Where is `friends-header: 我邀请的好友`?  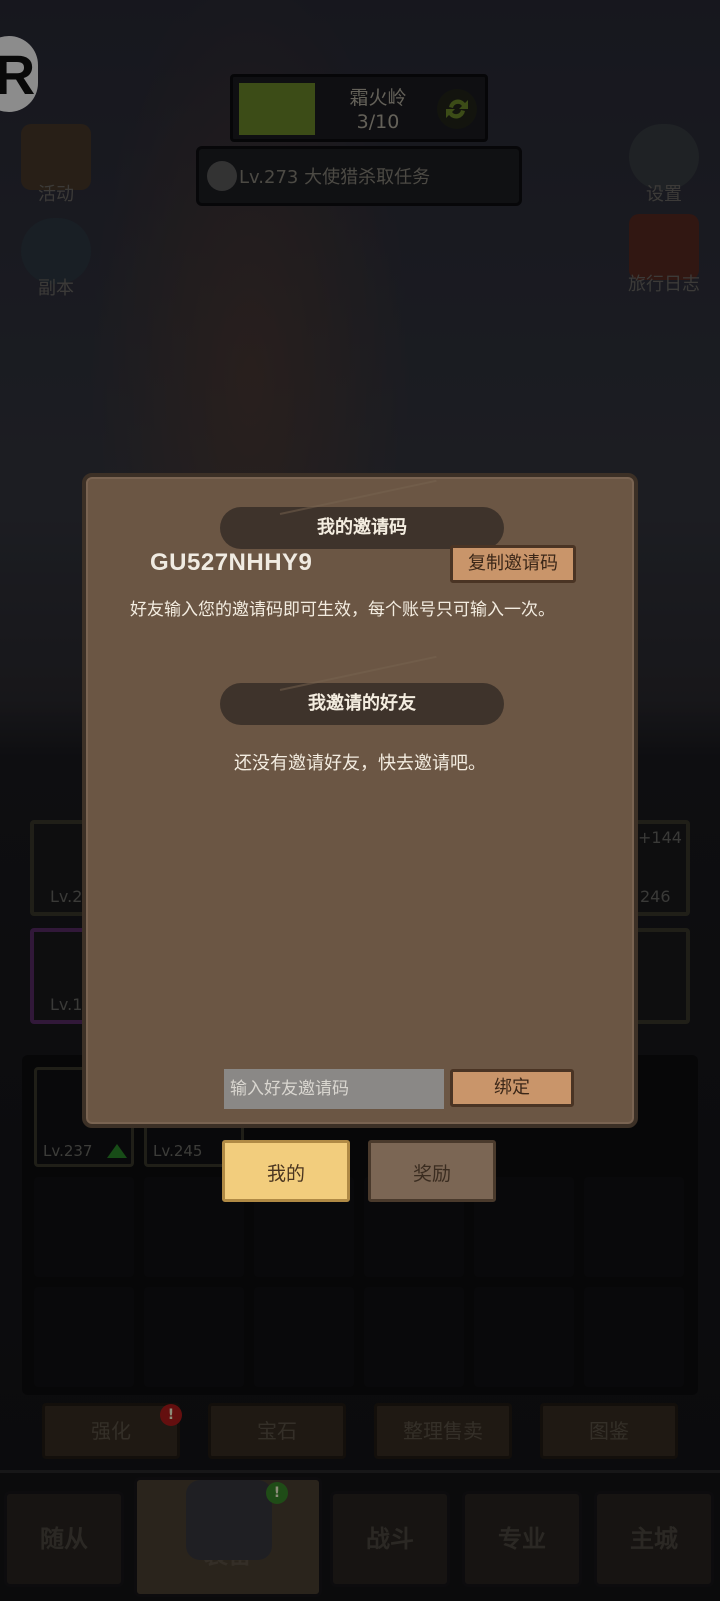 friends-header: 我邀请的好友 is located at coordinates (362, 704).